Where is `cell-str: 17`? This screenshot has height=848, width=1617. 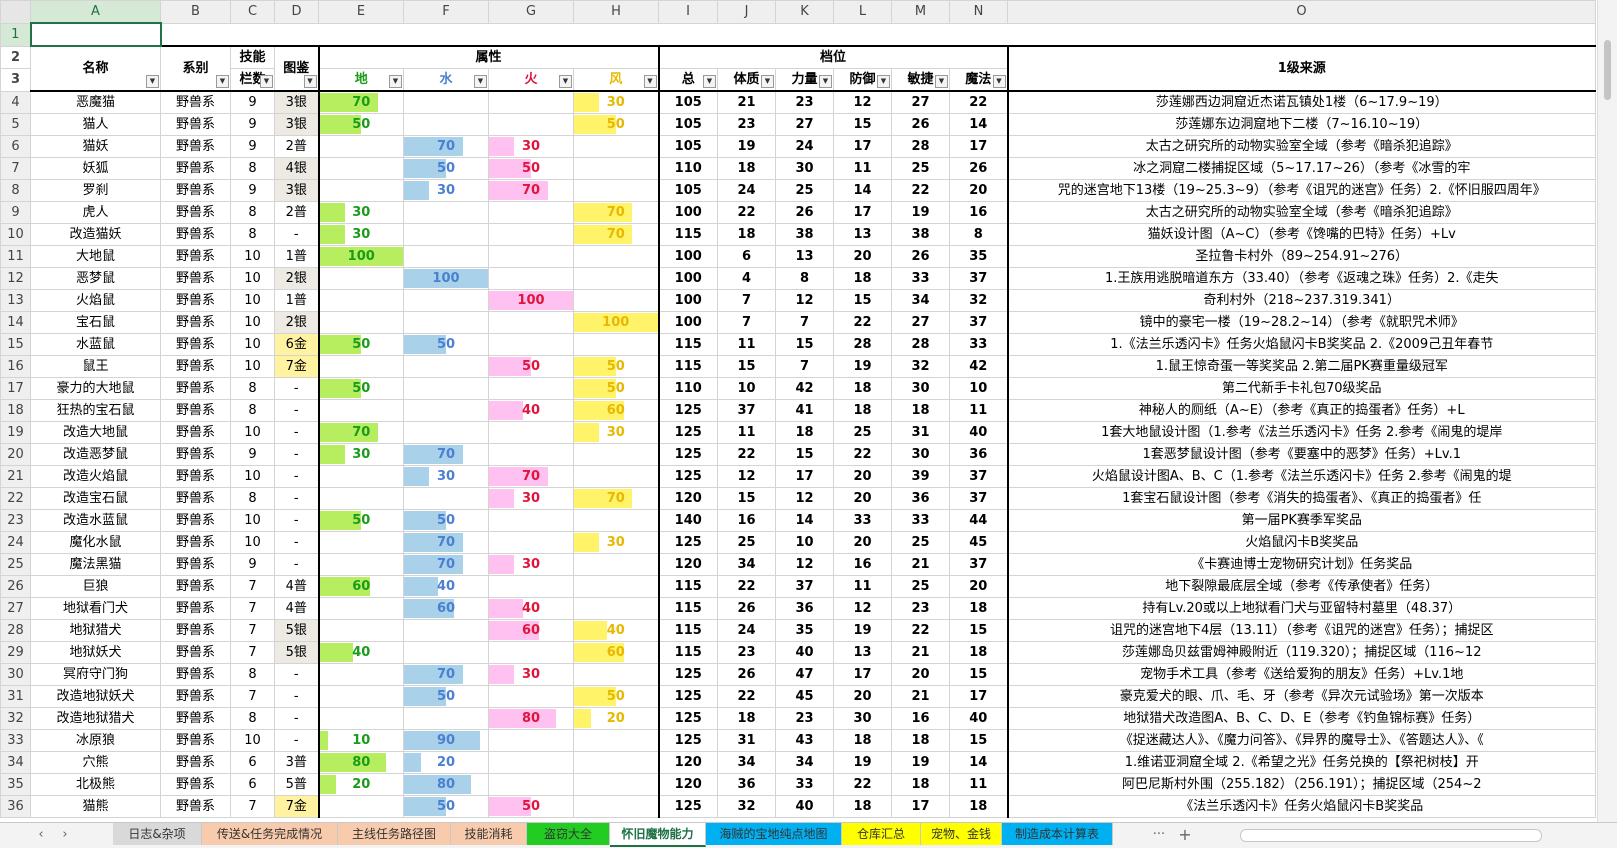
cell-str: 17 is located at coordinates (804, 476).